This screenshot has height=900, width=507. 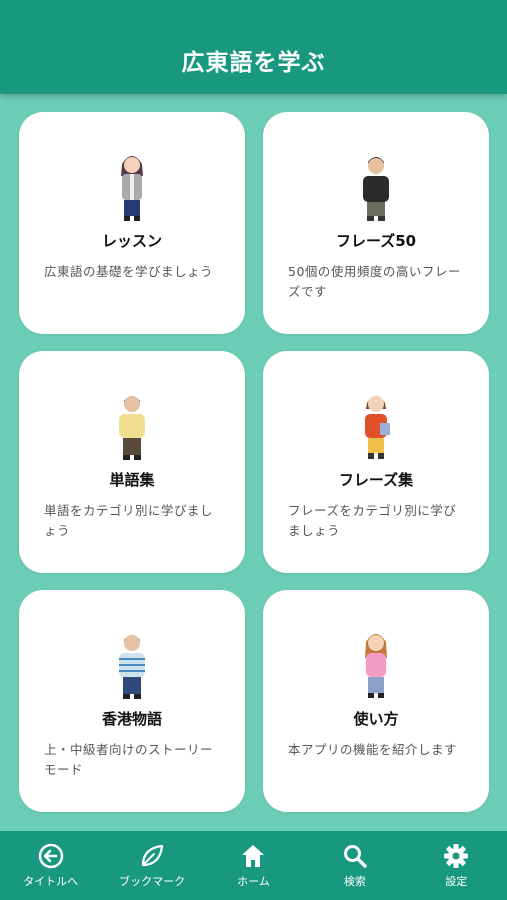 I want to click on gear-icon, so click(x=456, y=856).